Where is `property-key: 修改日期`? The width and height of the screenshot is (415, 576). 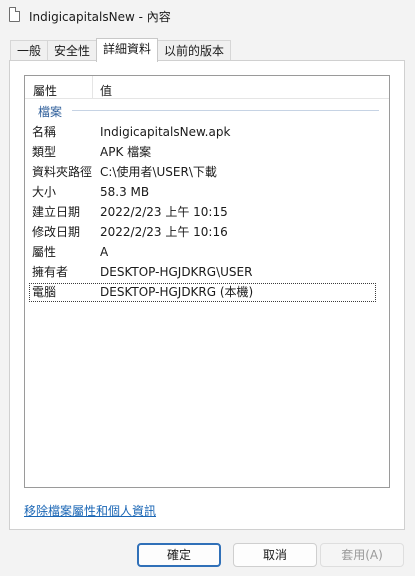
property-key: 修改日期 is located at coordinates (56, 232).